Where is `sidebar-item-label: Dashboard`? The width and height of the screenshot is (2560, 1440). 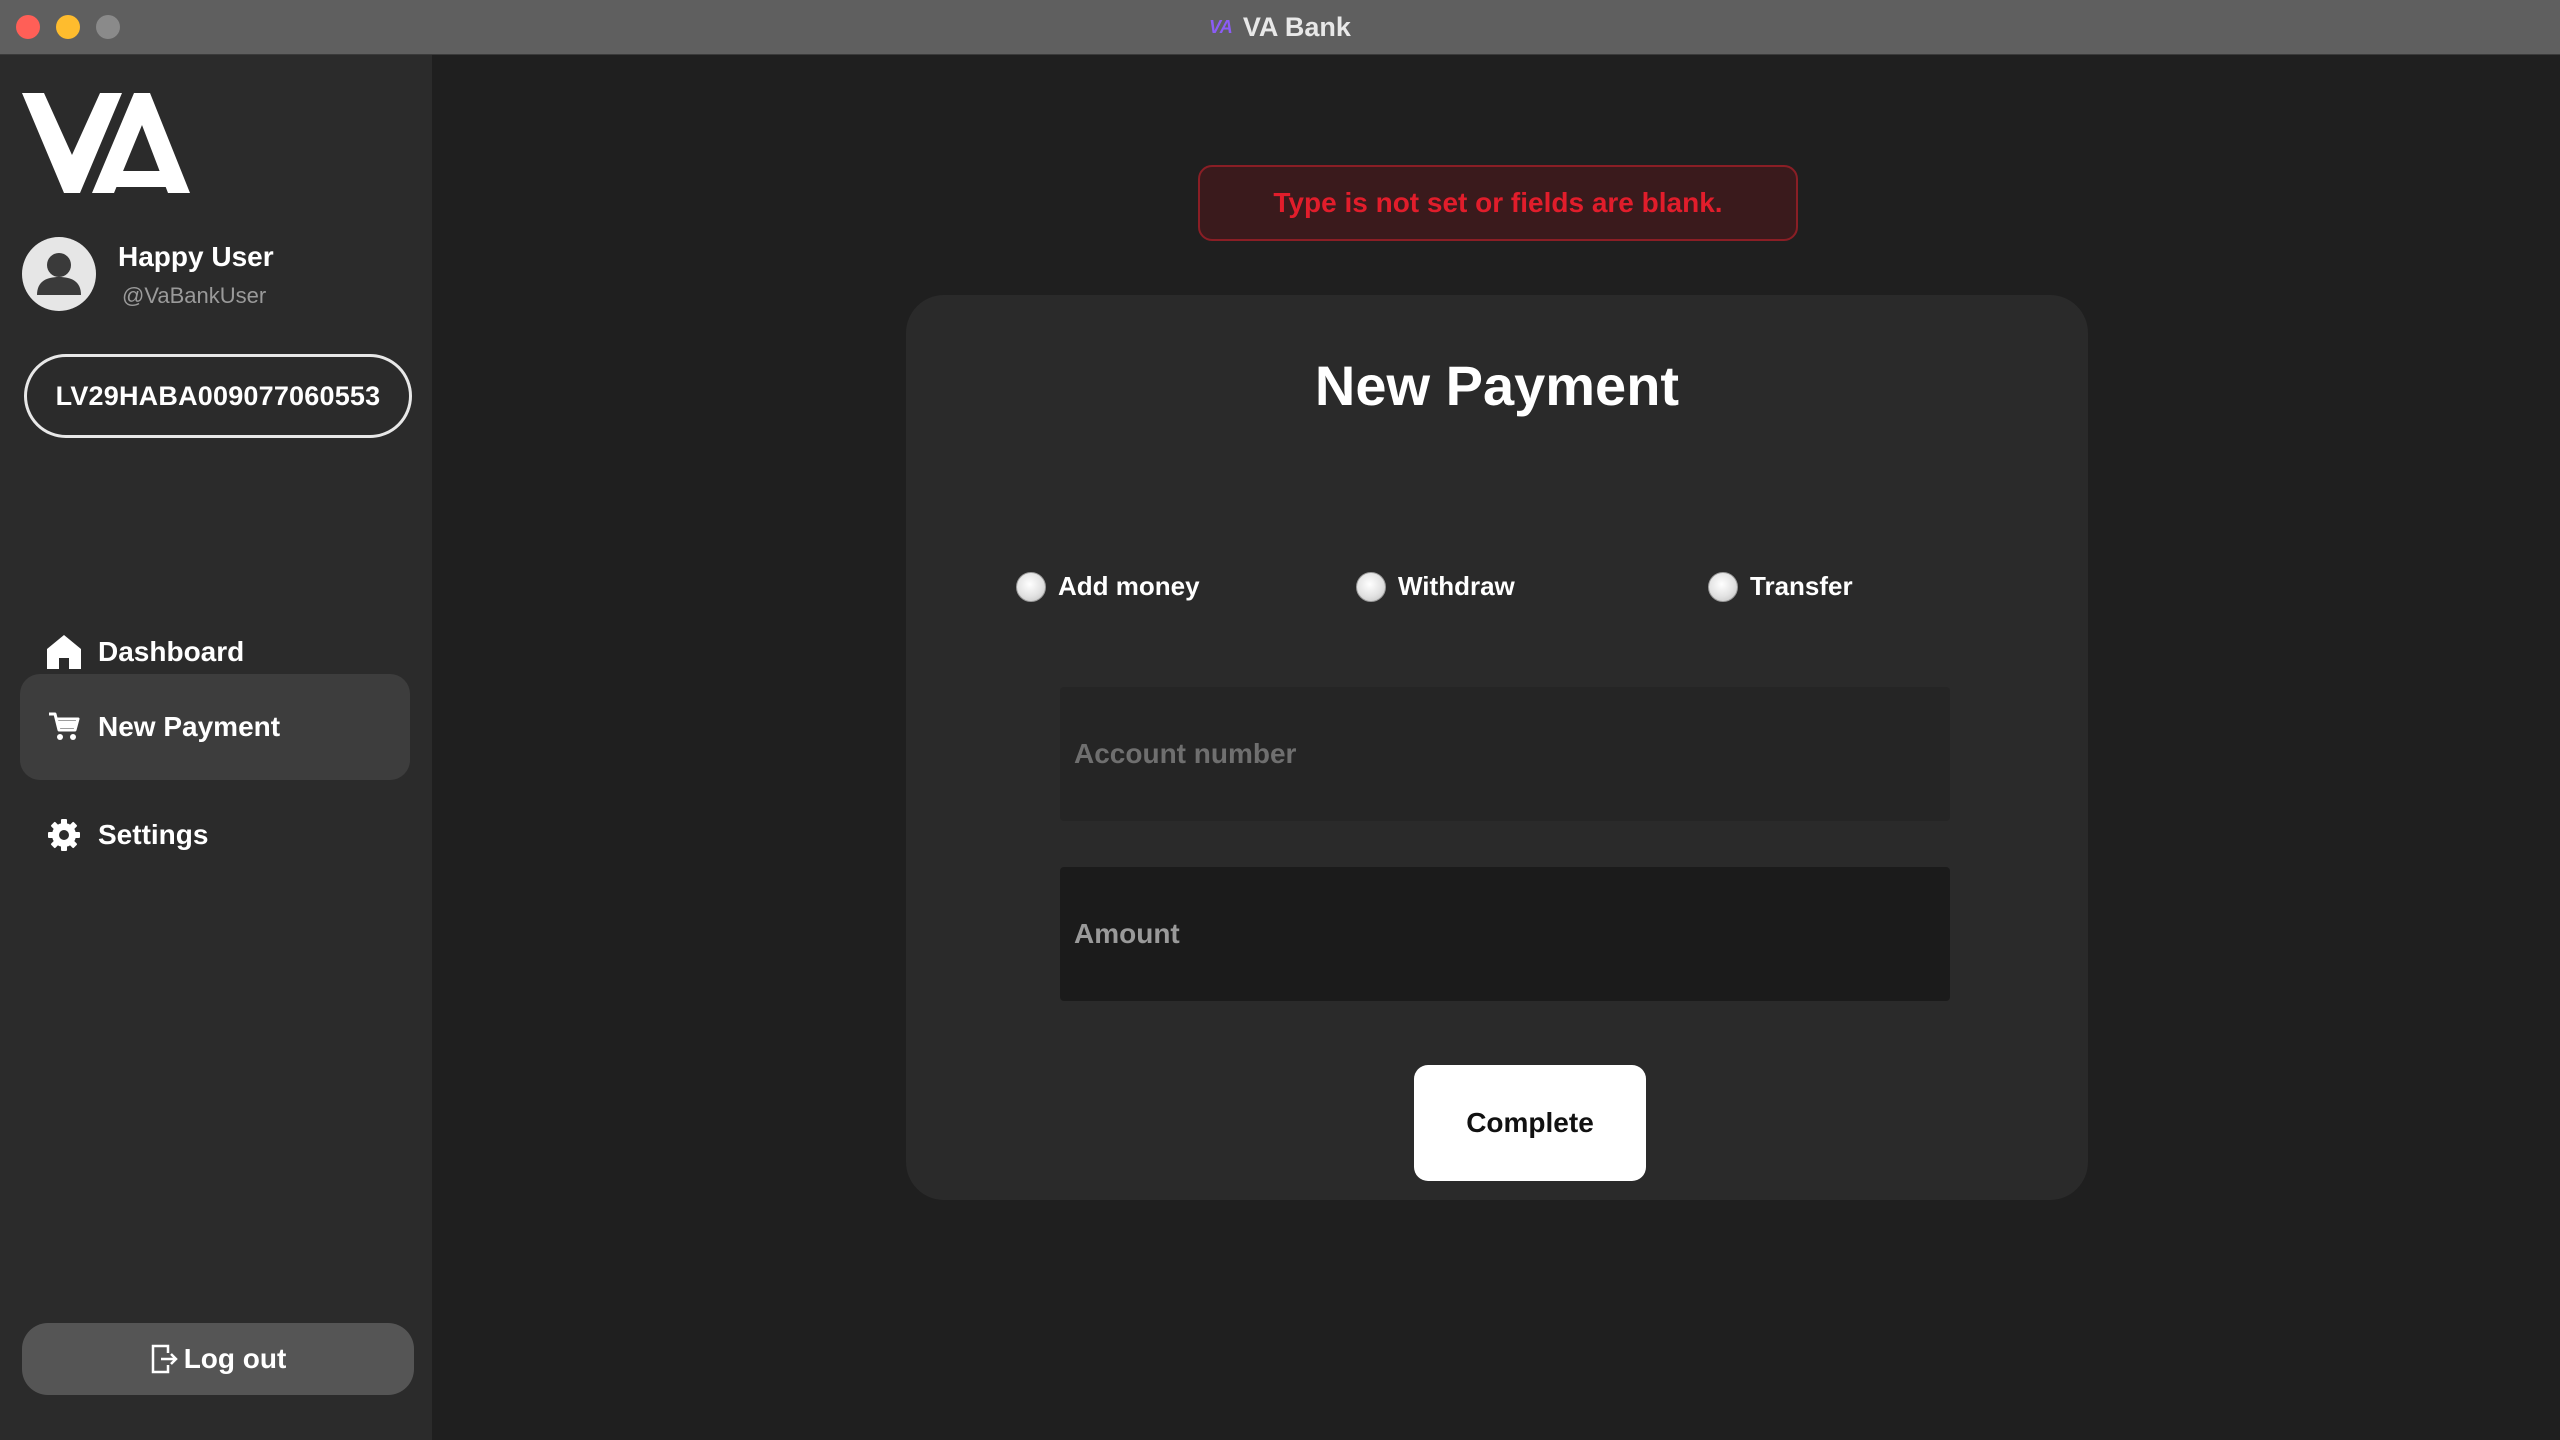 sidebar-item-label: Dashboard is located at coordinates (171, 651).